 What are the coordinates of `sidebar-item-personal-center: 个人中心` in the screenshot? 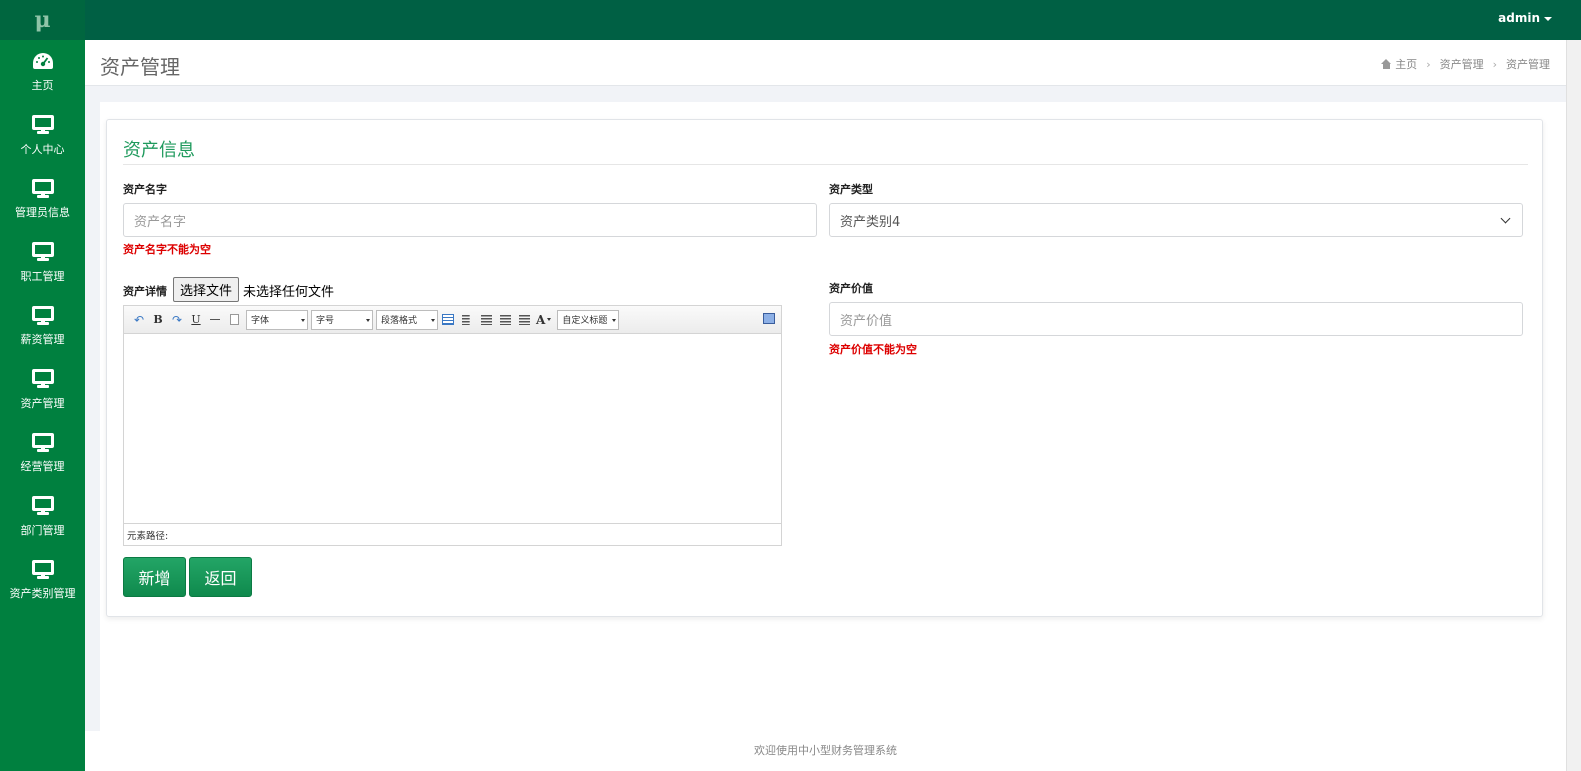 It's located at (42, 136).